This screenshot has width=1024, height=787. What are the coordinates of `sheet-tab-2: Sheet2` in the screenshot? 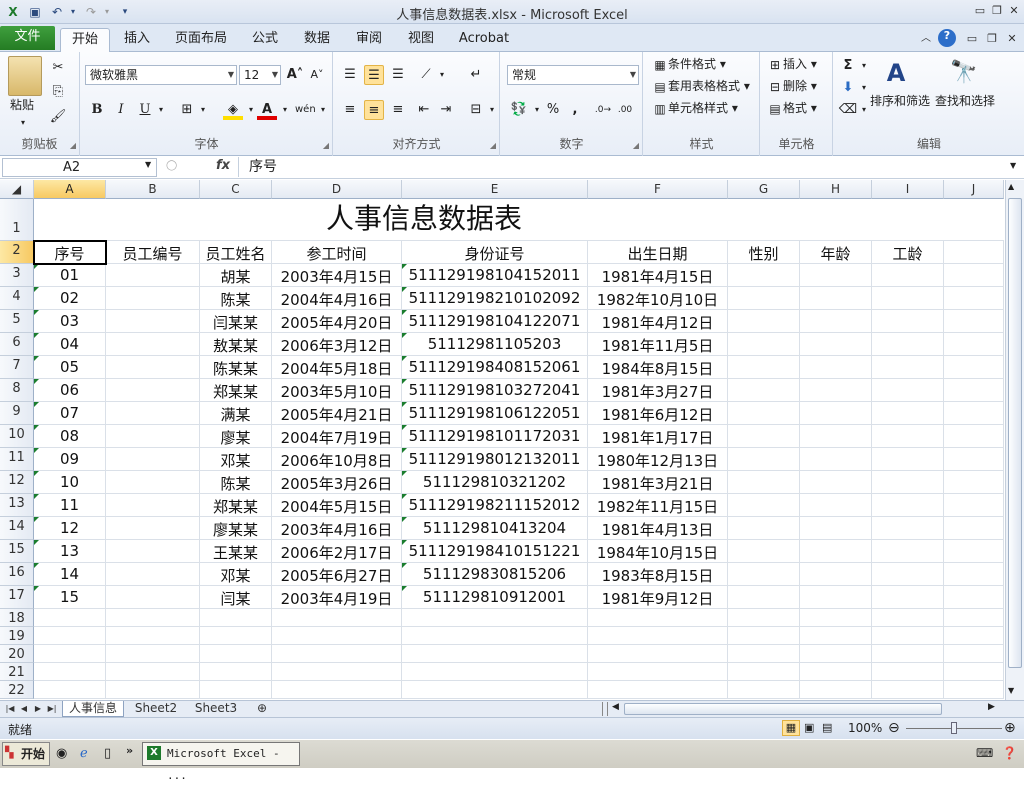 It's located at (156, 709).